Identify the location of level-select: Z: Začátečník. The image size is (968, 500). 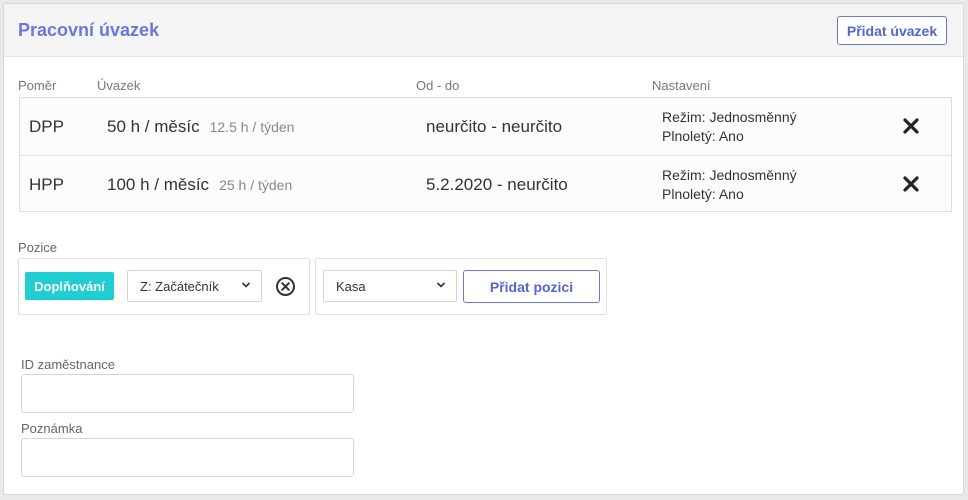
(194, 286).